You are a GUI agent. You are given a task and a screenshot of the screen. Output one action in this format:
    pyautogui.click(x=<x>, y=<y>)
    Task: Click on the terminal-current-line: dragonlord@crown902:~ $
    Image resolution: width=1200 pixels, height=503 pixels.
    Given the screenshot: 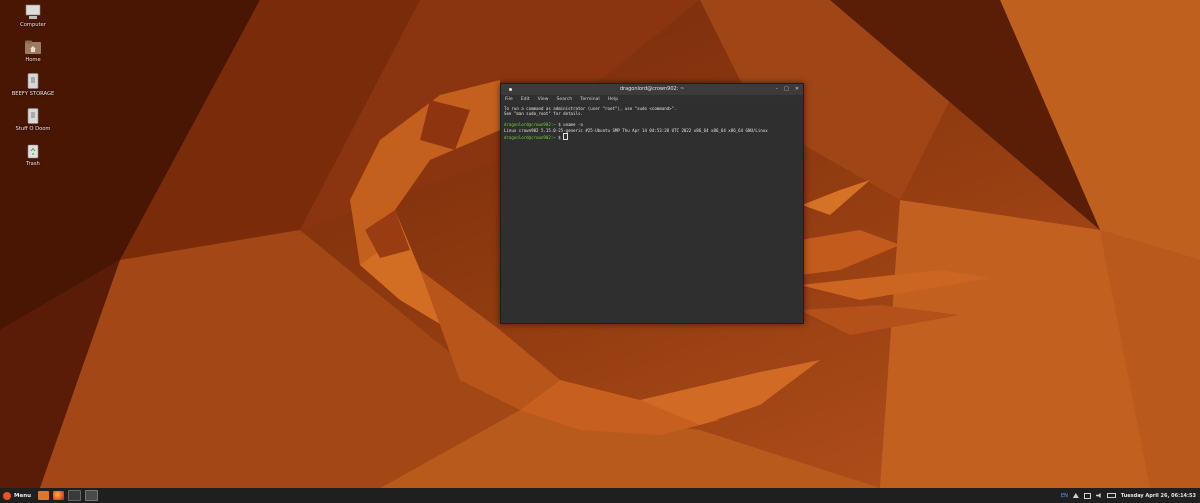 What is the action you would take?
    pyautogui.click(x=652, y=137)
    